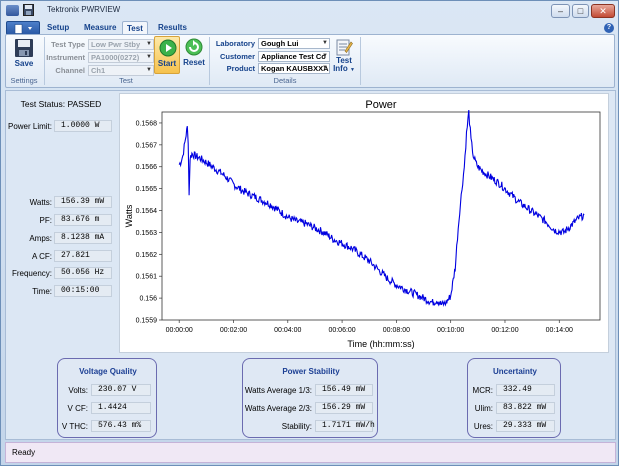  I want to click on maximize-button: □, so click(580, 11).